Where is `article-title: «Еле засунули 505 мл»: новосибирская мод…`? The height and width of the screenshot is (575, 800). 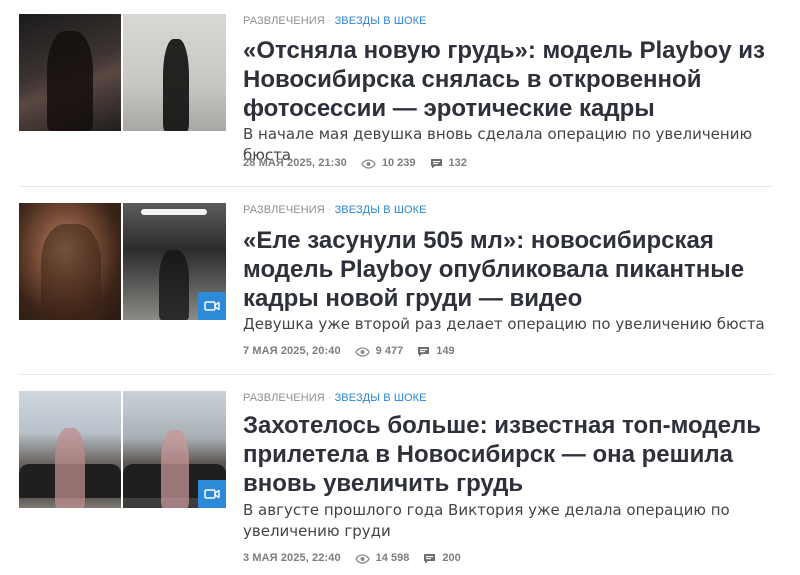
article-title: «Еле засунули 505 мл»: новосибирская мод… is located at coordinates (510, 269).